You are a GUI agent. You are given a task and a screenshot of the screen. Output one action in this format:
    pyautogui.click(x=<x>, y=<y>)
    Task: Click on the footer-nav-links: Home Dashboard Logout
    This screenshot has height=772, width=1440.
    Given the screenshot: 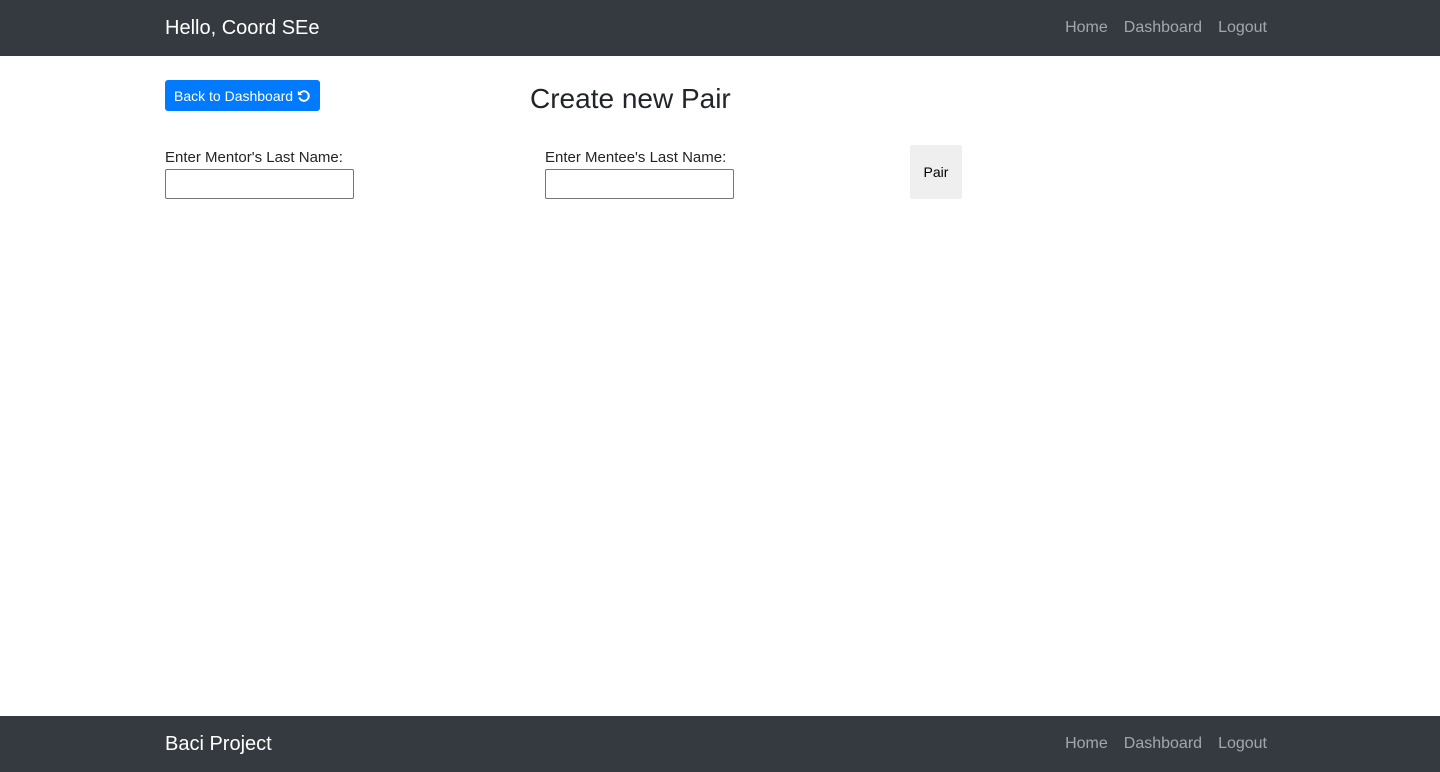 What is the action you would take?
    pyautogui.click(x=1166, y=744)
    